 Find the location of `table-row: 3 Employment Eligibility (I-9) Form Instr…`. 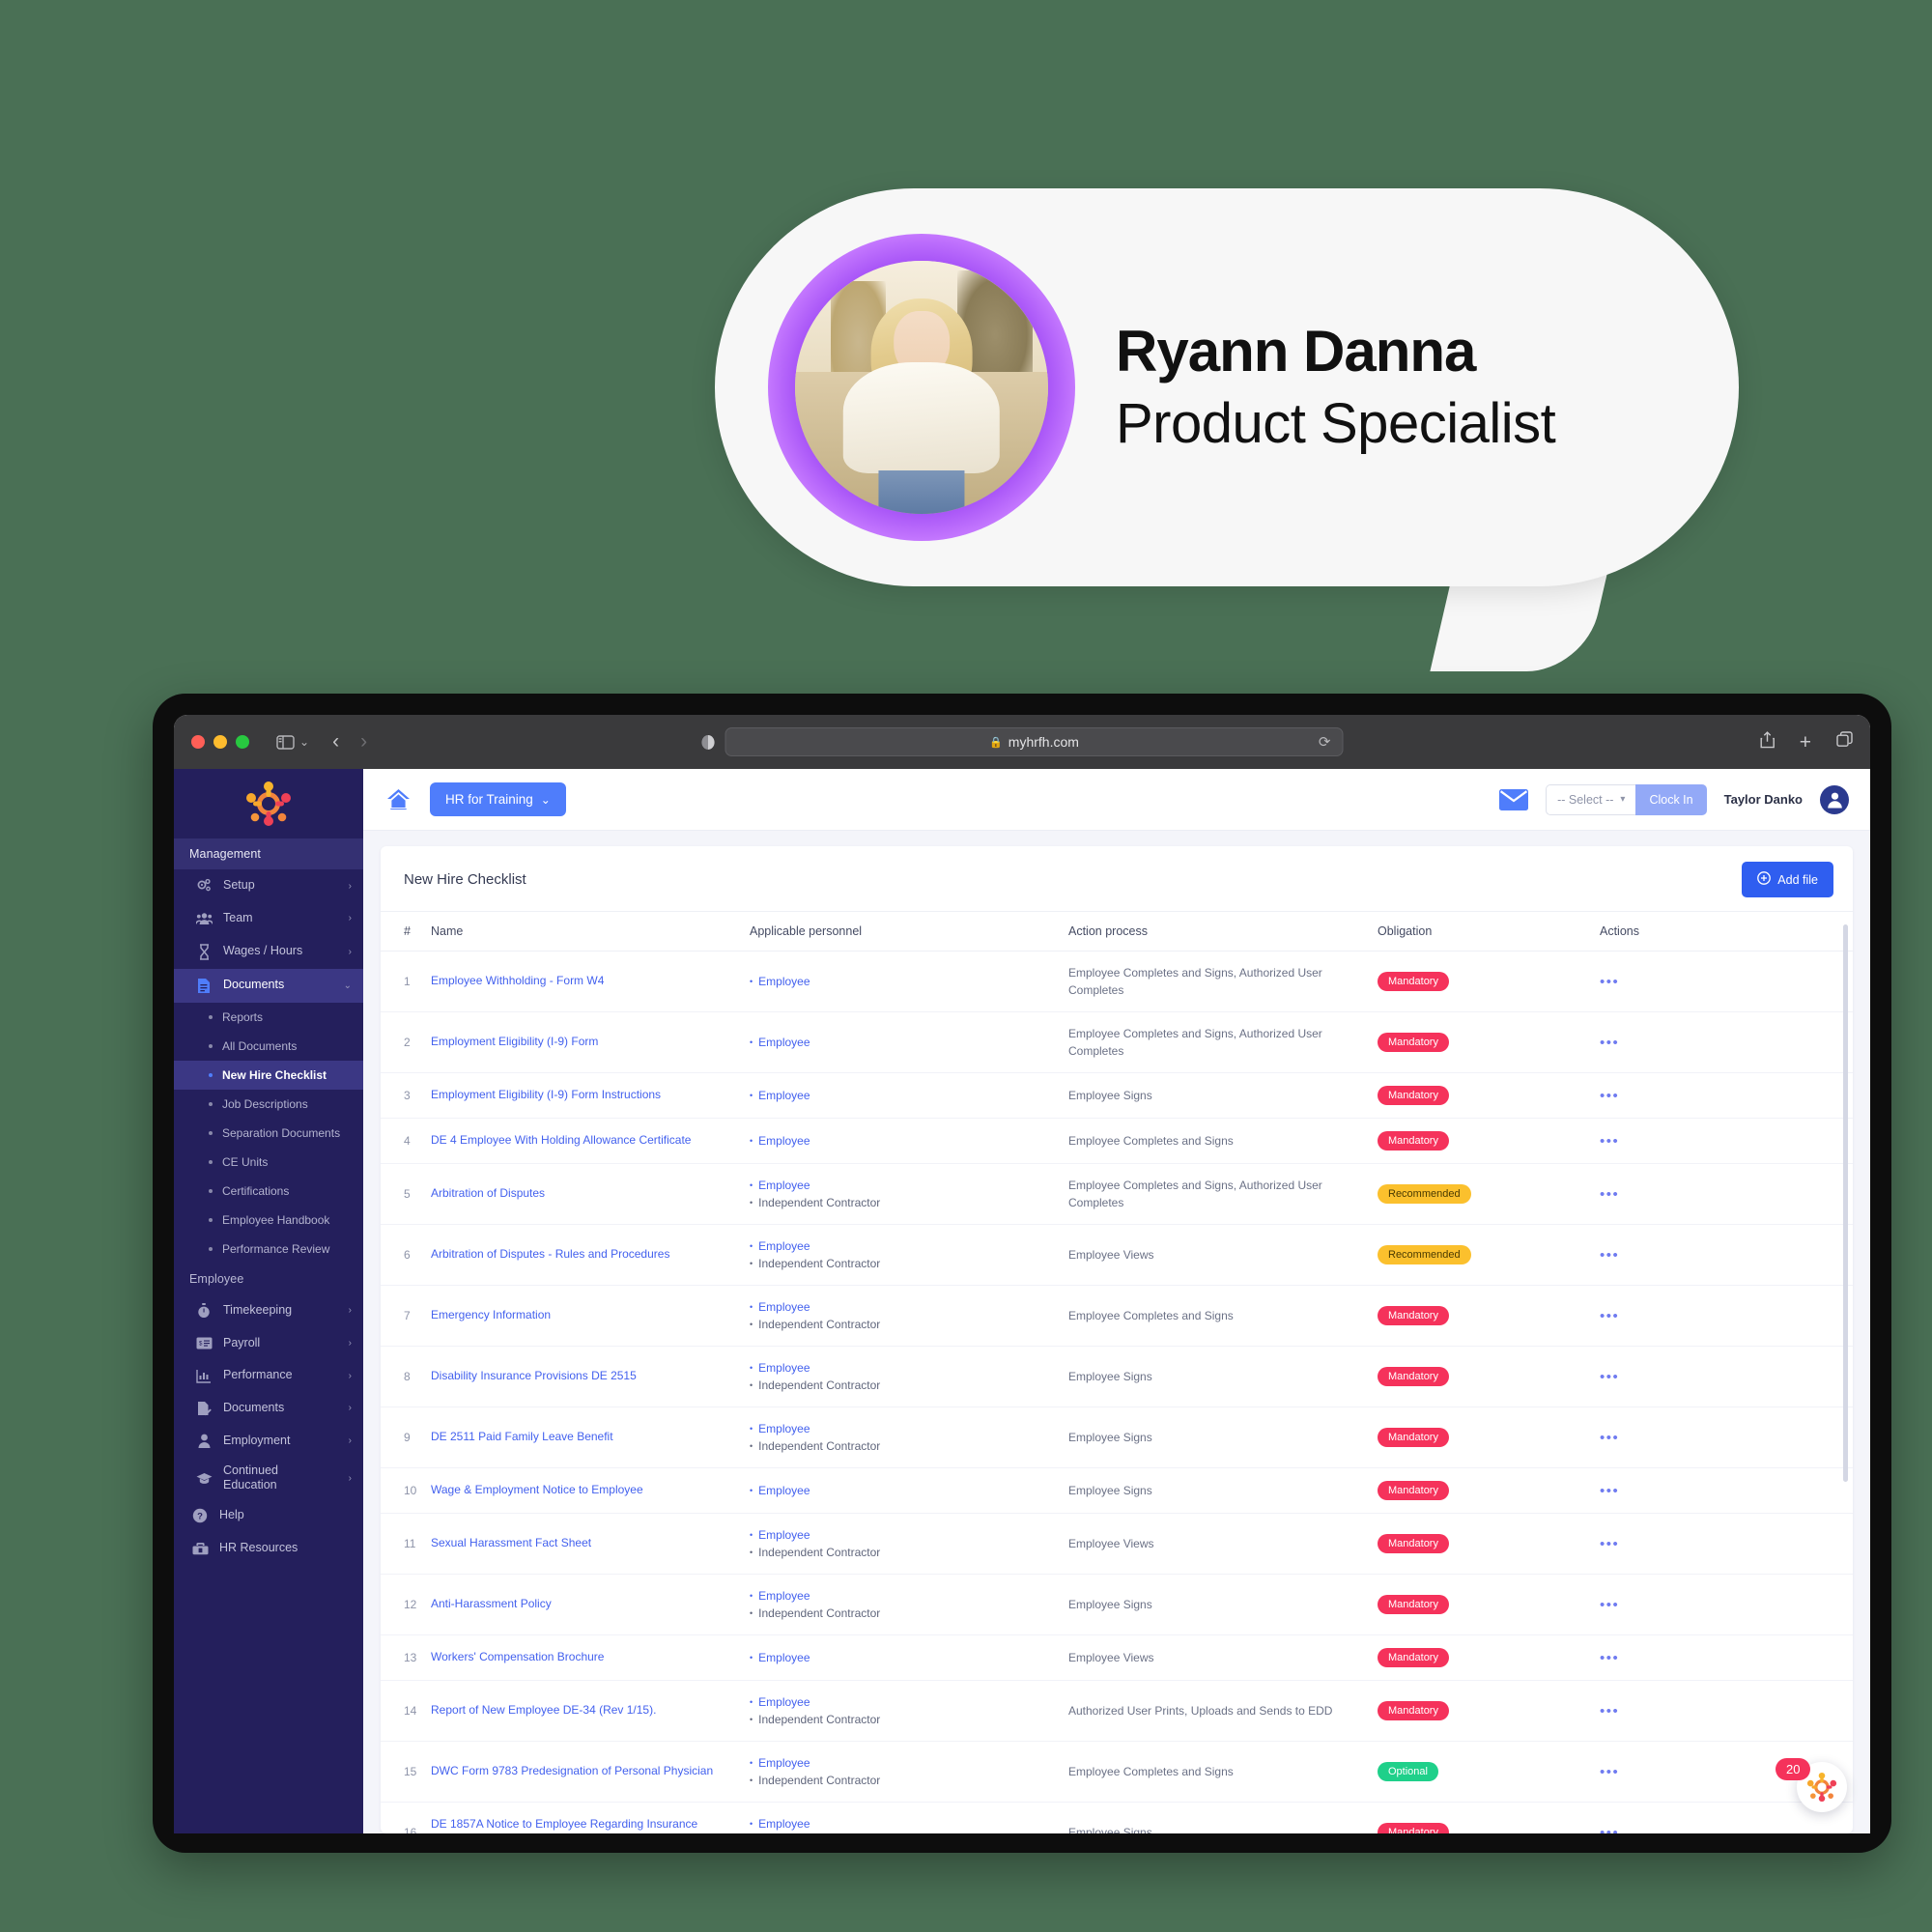

table-row: 3 Employment Eligibility (I-9) Form Instr… is located at coordinates (1117, 1095).